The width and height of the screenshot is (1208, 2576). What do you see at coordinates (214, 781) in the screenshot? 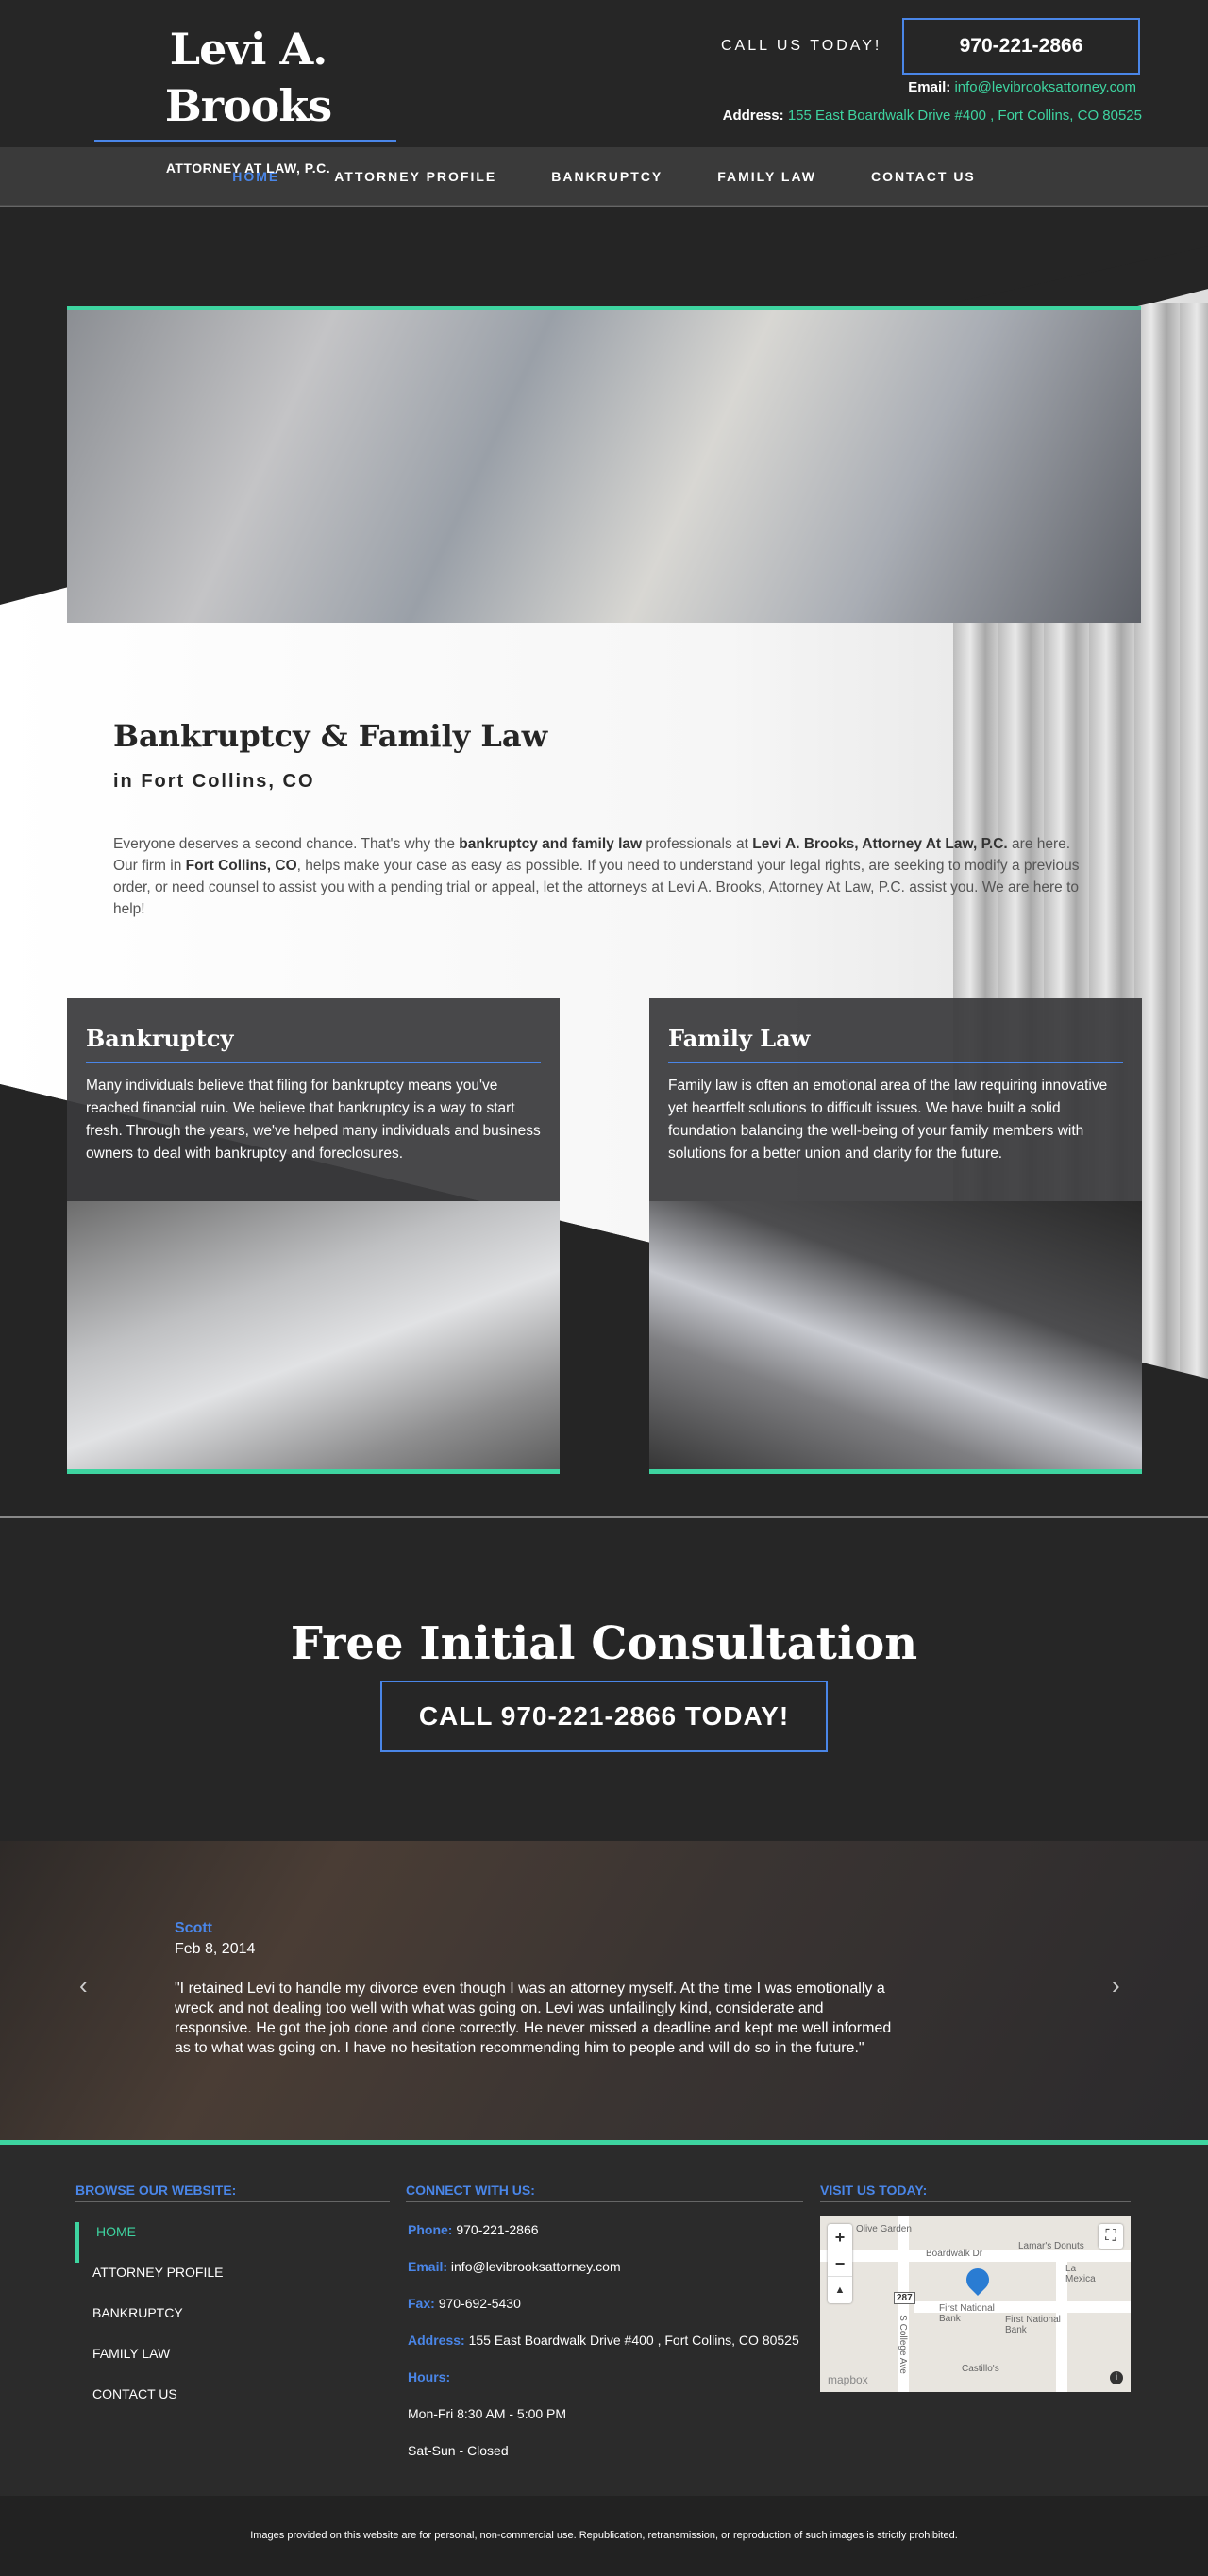
I see `hero-subtitle: in Fort Collins, CO` at bounding box center [214, 781].